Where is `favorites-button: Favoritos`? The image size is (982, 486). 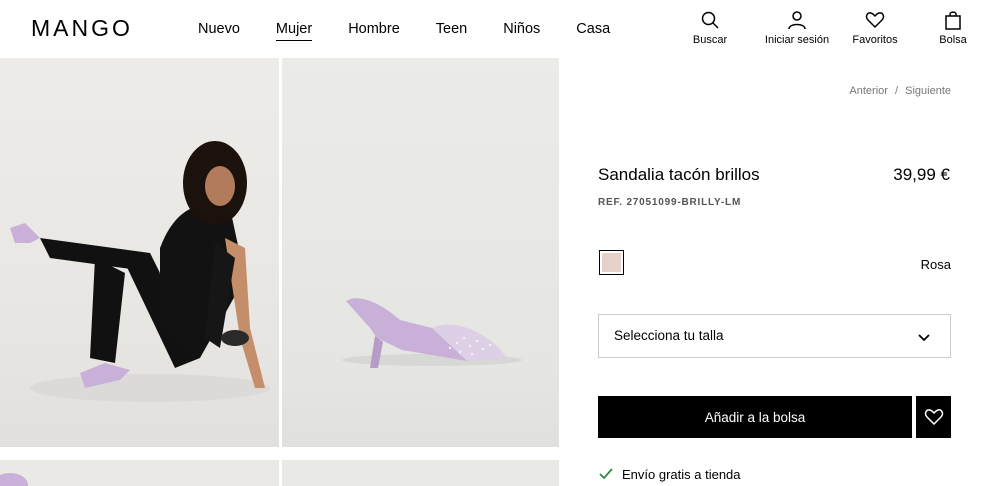 favorites-button: Favoritos is located at coordinates (875, 28).